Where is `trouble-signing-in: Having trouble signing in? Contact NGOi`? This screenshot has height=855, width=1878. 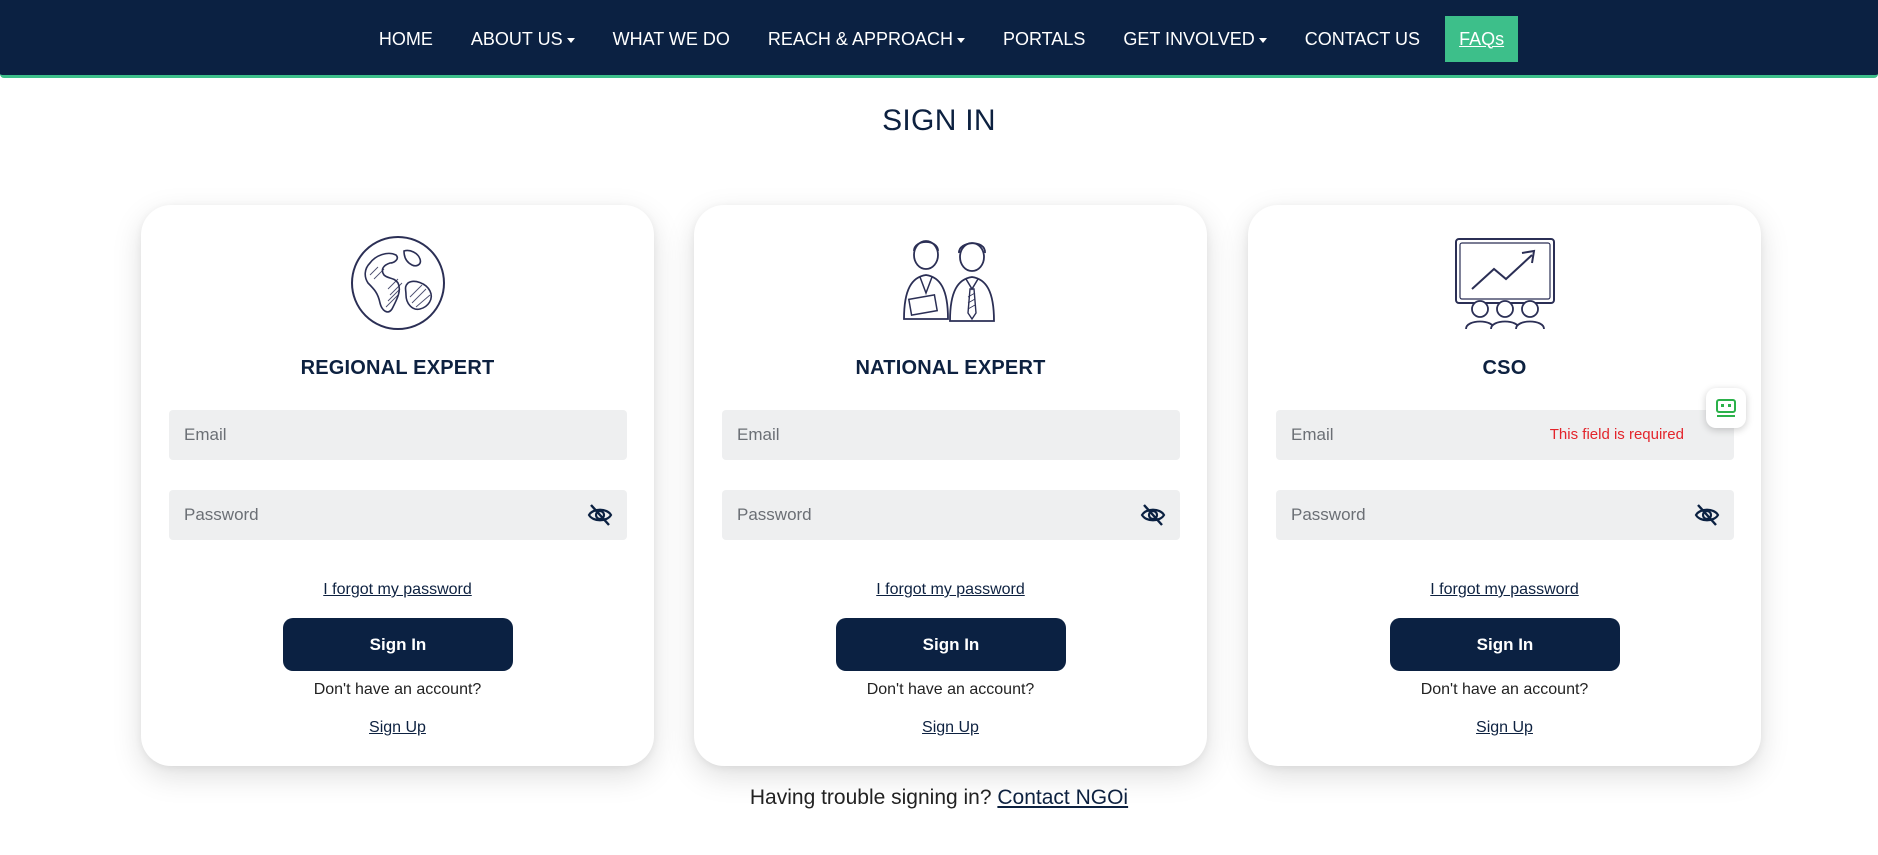 trouble-signing-in: Having trouble signing in? Contact NGOi is located at coordinates (939, 798).